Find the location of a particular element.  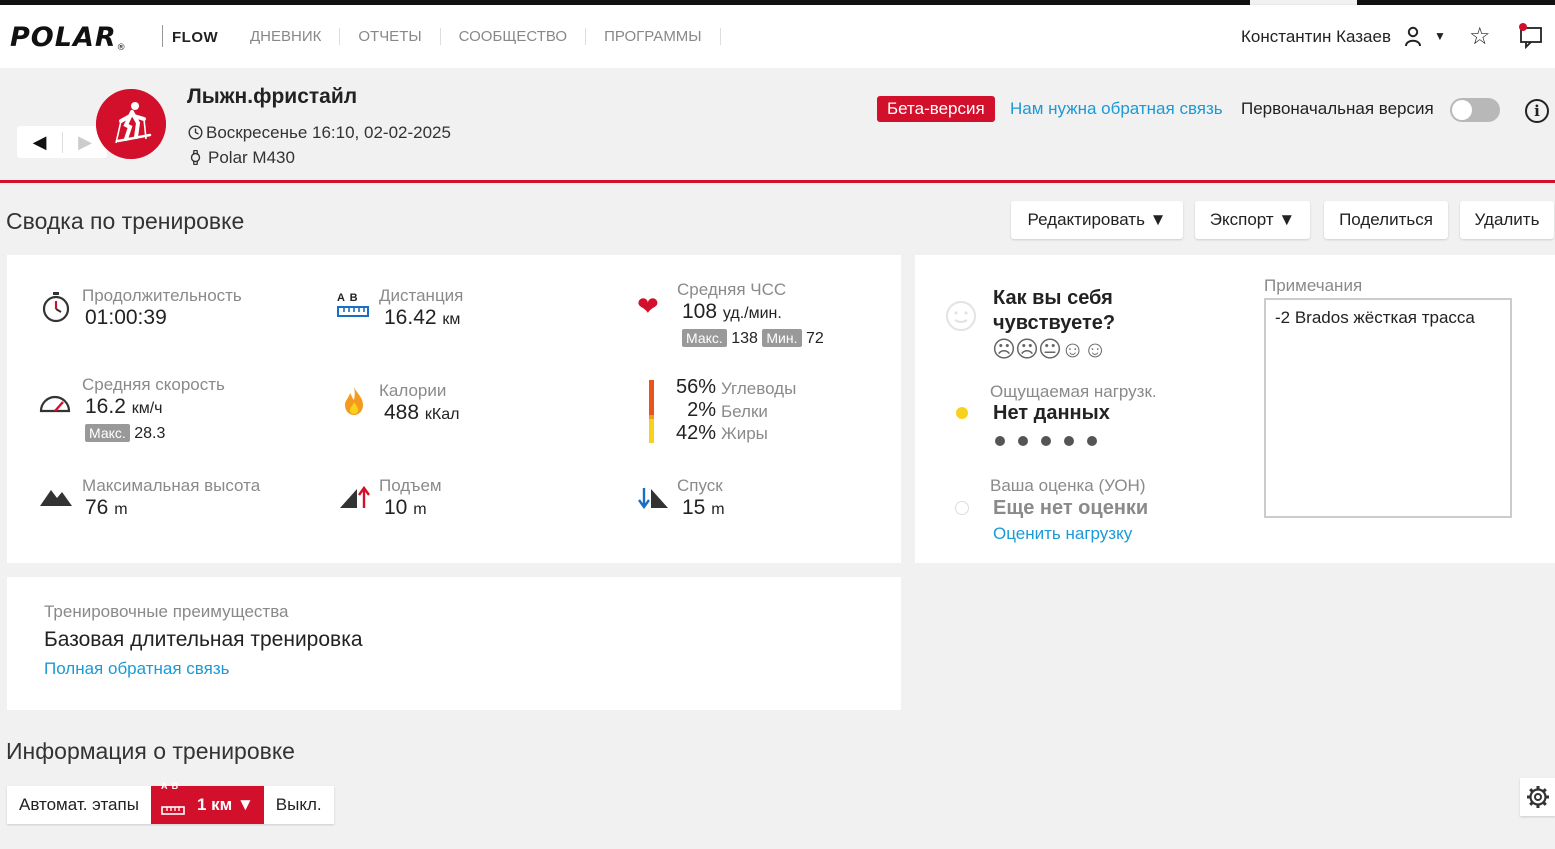

rpe-value: Нет данных is located at coordinates (1051, 413).